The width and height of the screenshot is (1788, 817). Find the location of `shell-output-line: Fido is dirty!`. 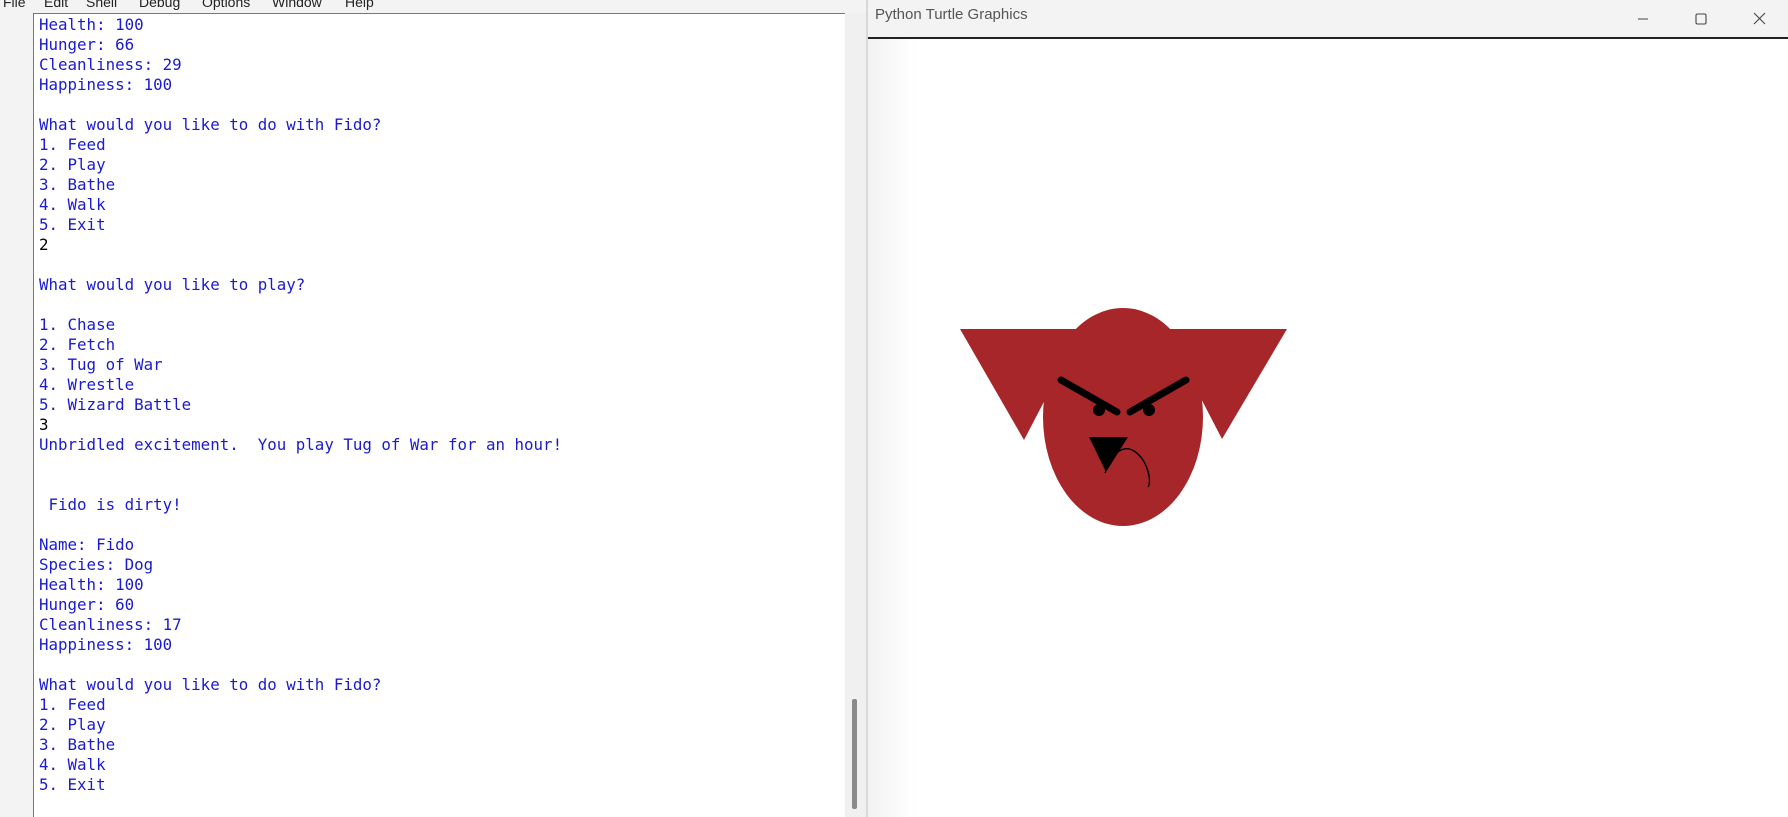

shell-output-line: Fido is dirty! is located at coordinates (110, 504).